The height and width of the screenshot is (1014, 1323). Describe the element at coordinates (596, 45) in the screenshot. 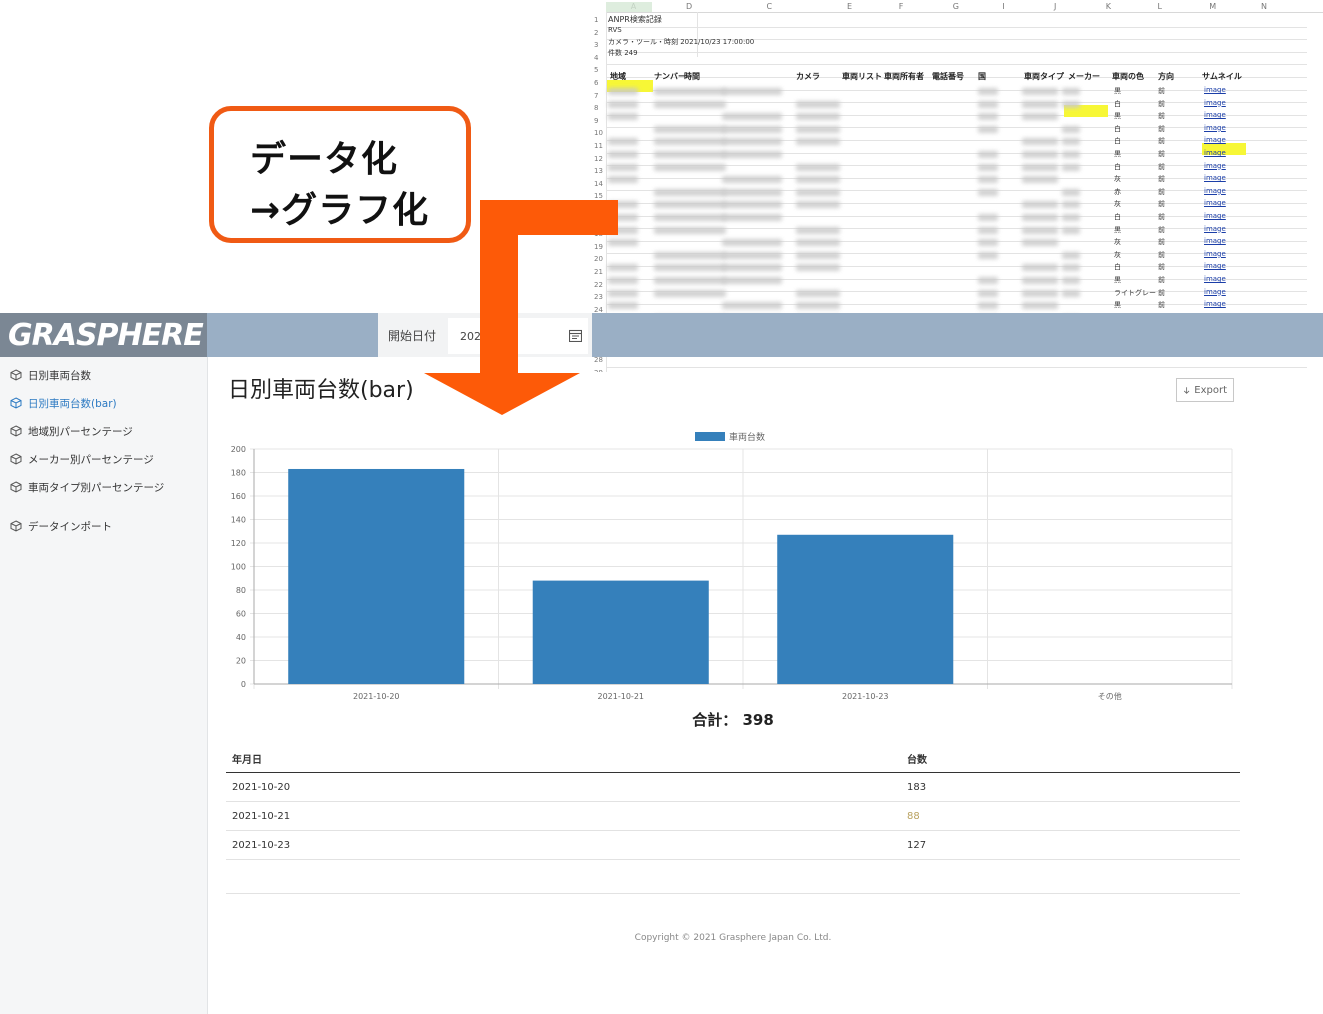

I see `sheet-row-number: 3` at that location.